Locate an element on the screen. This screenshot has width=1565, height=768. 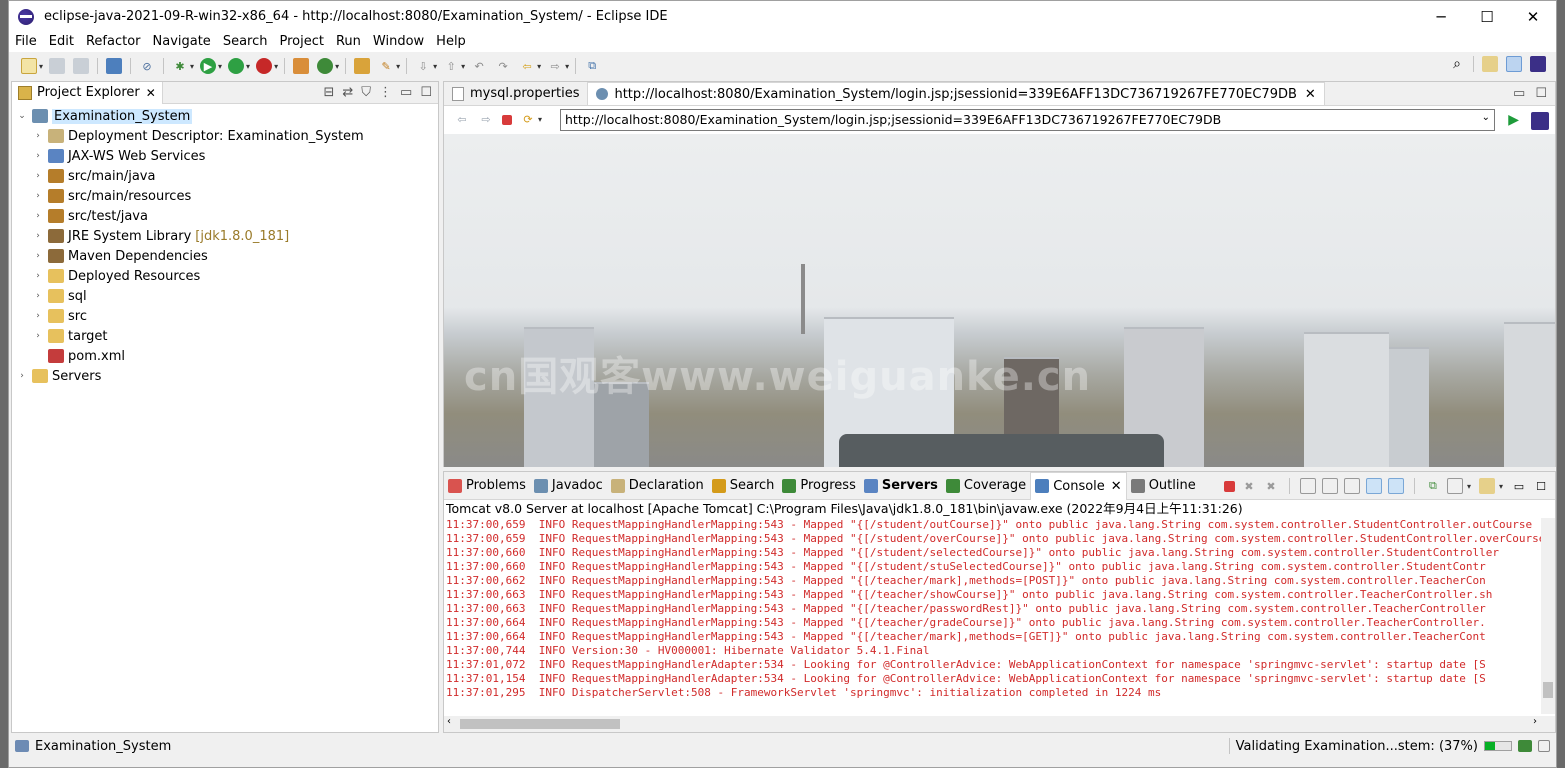
browser-refresh-icon: ⟳ is located at coordinates (528, 120).